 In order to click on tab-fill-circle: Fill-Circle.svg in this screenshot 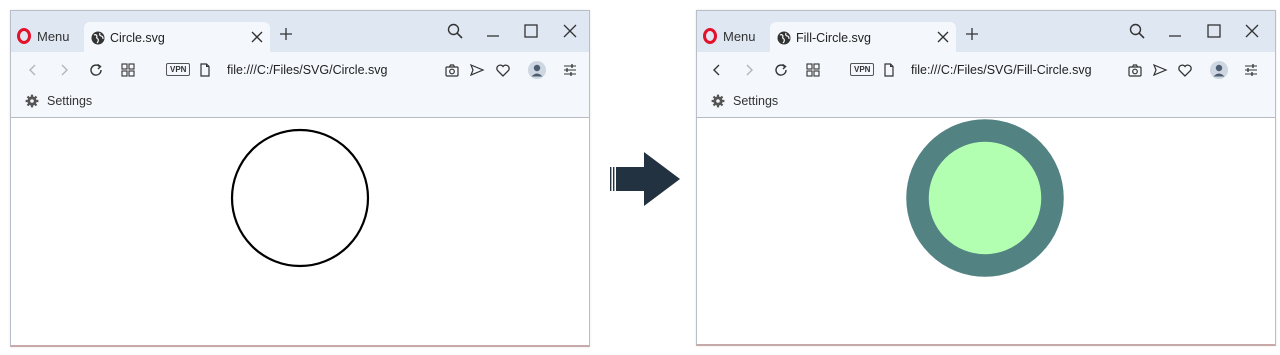, I will do `click(863, 37)`.